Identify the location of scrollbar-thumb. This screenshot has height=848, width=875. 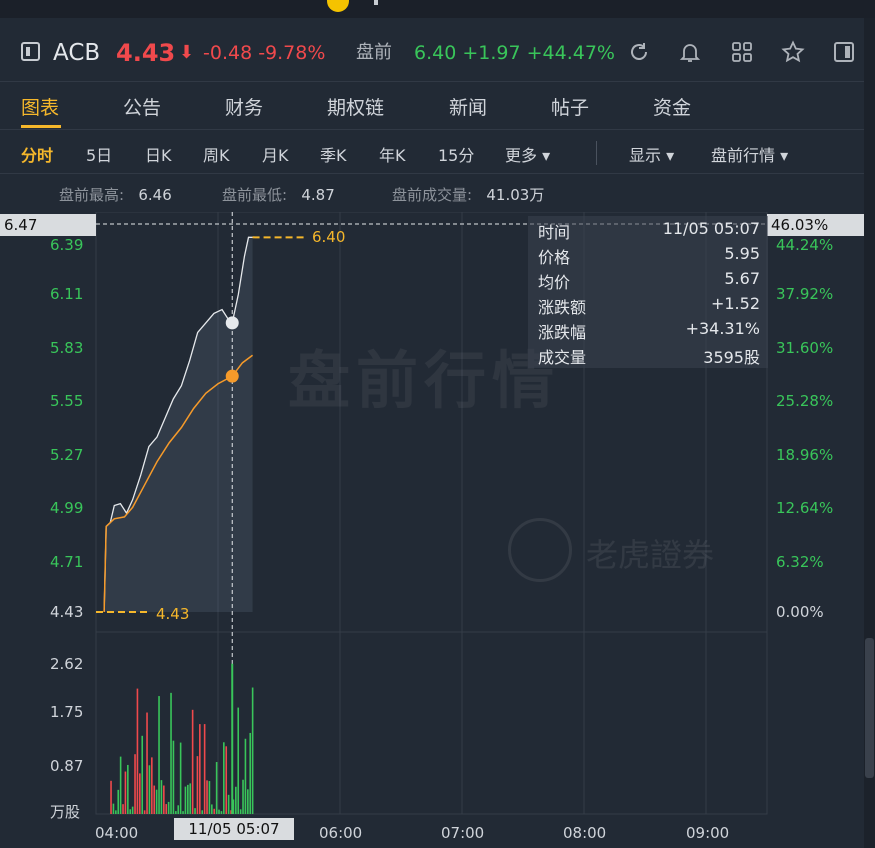
(869, 708).